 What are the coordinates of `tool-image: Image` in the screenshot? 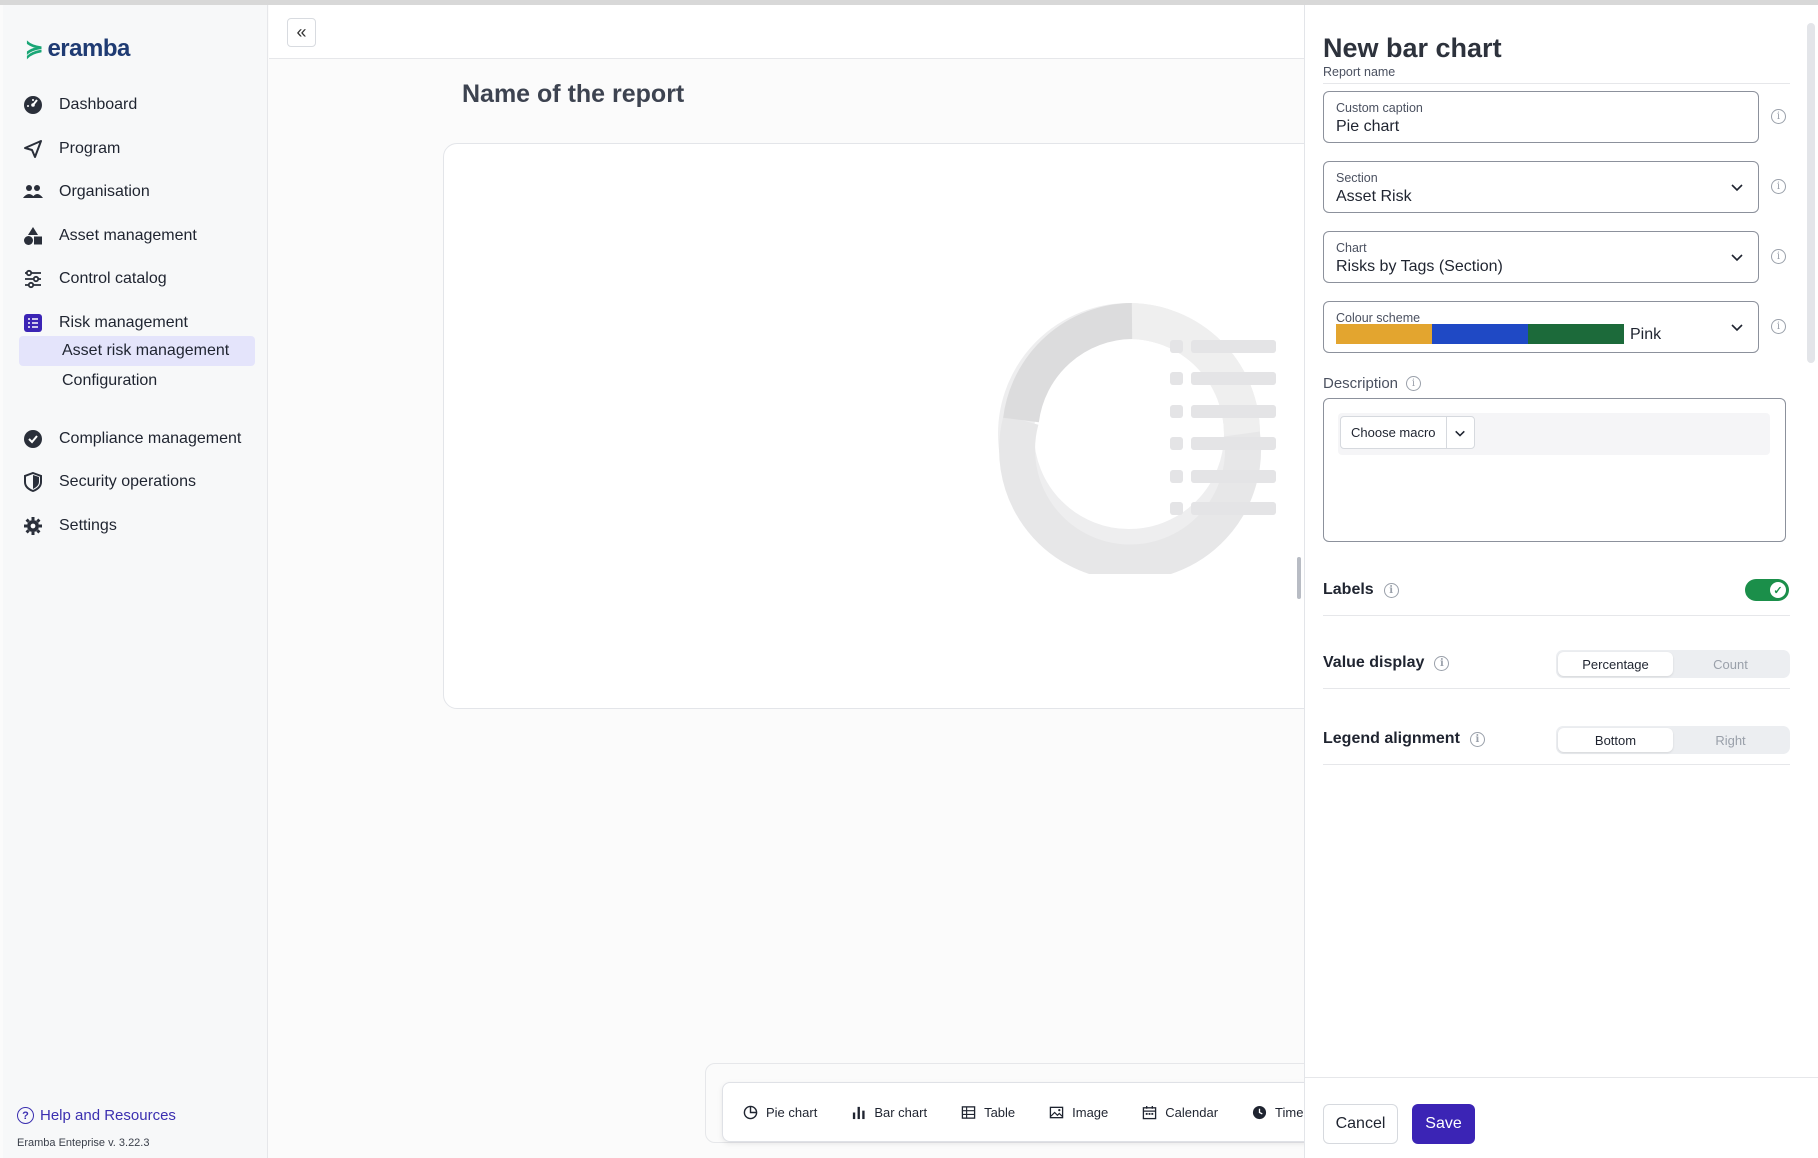 It's located at (1078, 1112).